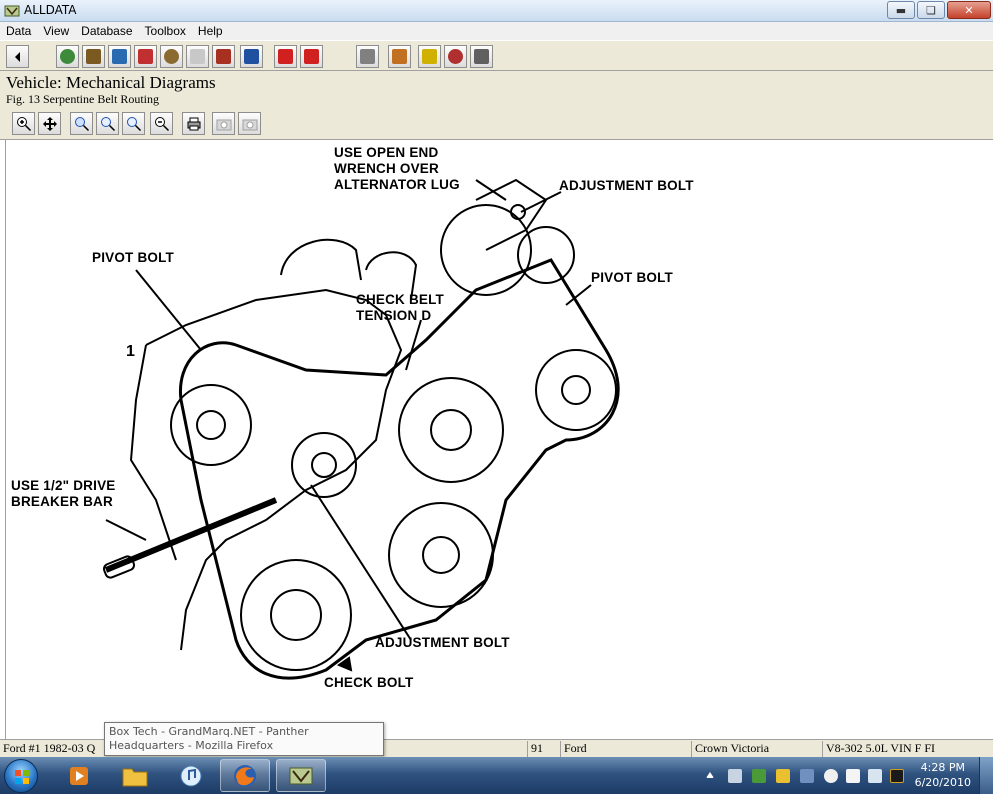 The height and width of the screenshot is (794, 993). I want to click on music-note-icon, so click(191, 775).